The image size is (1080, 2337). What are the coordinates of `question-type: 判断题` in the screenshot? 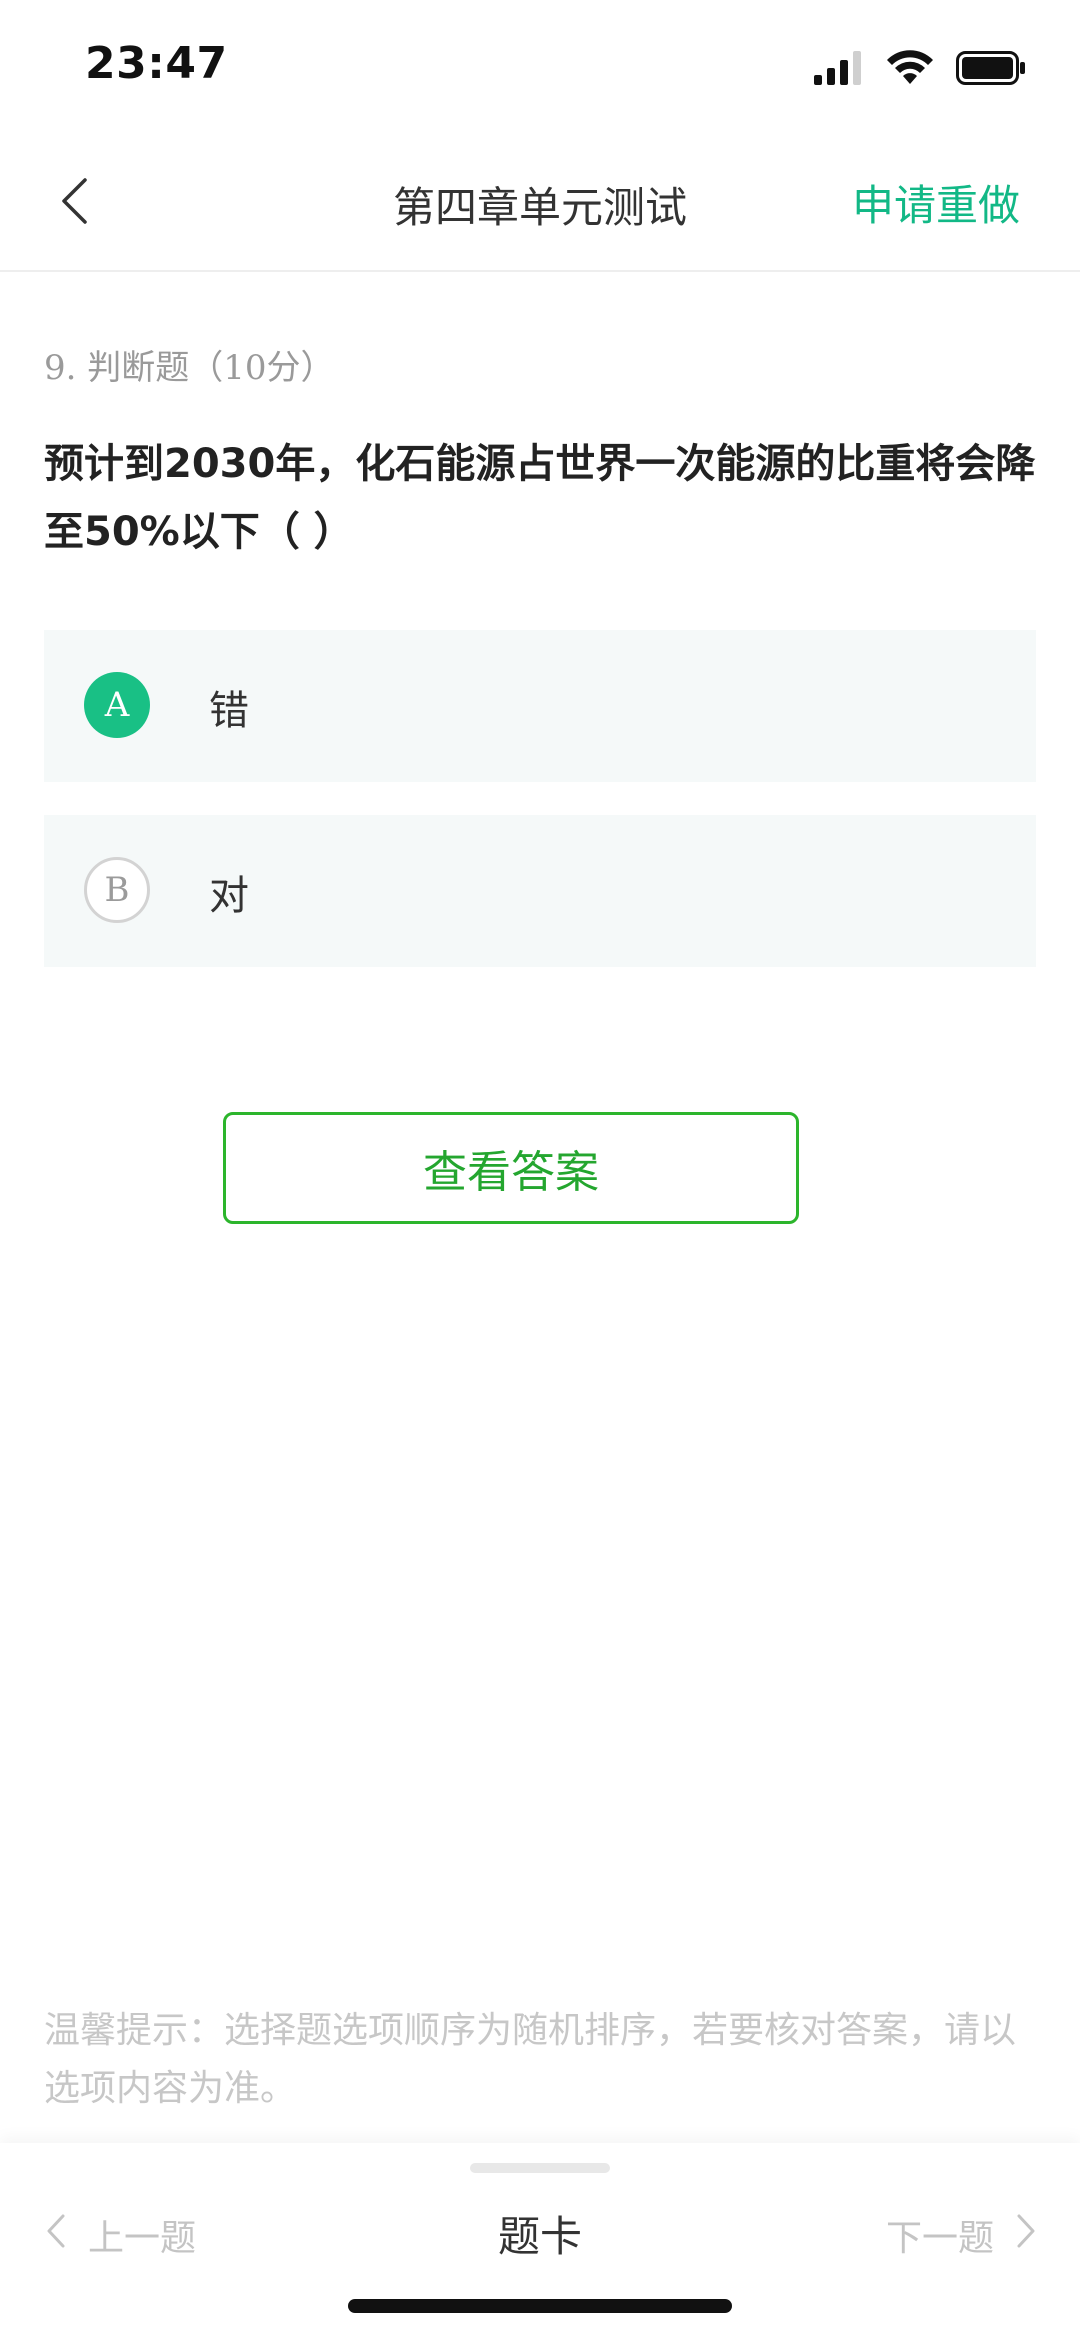 It's located at (138, 368).